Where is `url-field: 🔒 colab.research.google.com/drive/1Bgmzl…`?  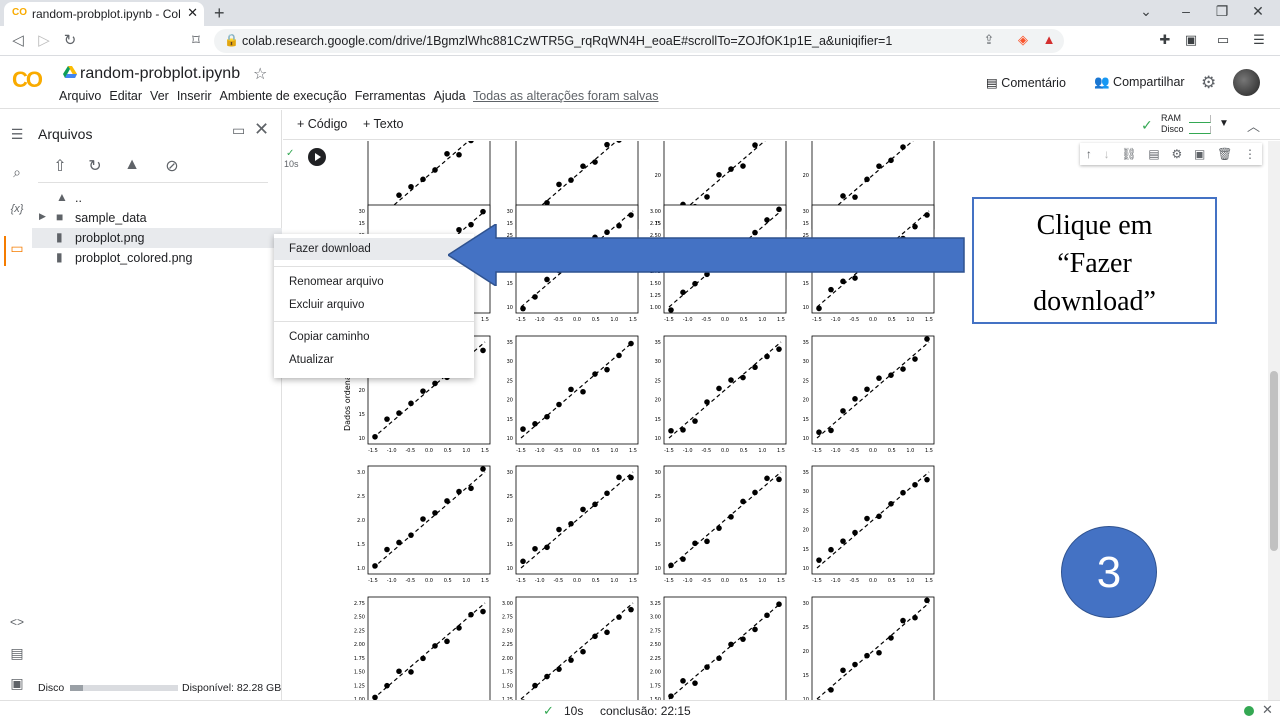 url-field: 🔒 colab.research.google.com/drive/1Bgmzl… is located at coordinates (639, 41).